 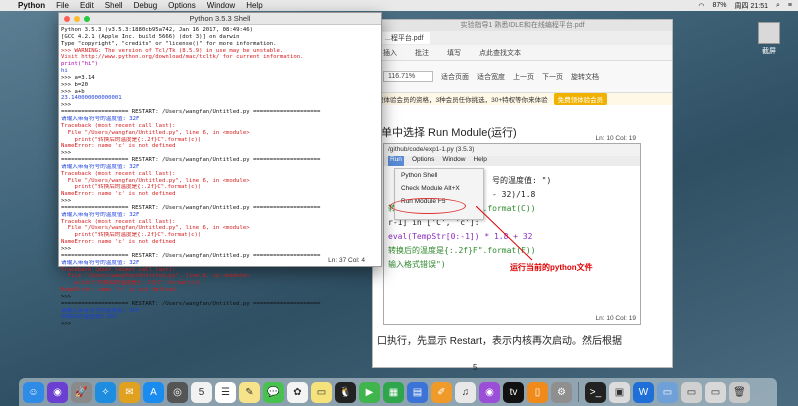 What do you see at coordinates (417, 392) in the screenshot?
I see `keynote-icon: ▤` at bounding box center [417, 392].